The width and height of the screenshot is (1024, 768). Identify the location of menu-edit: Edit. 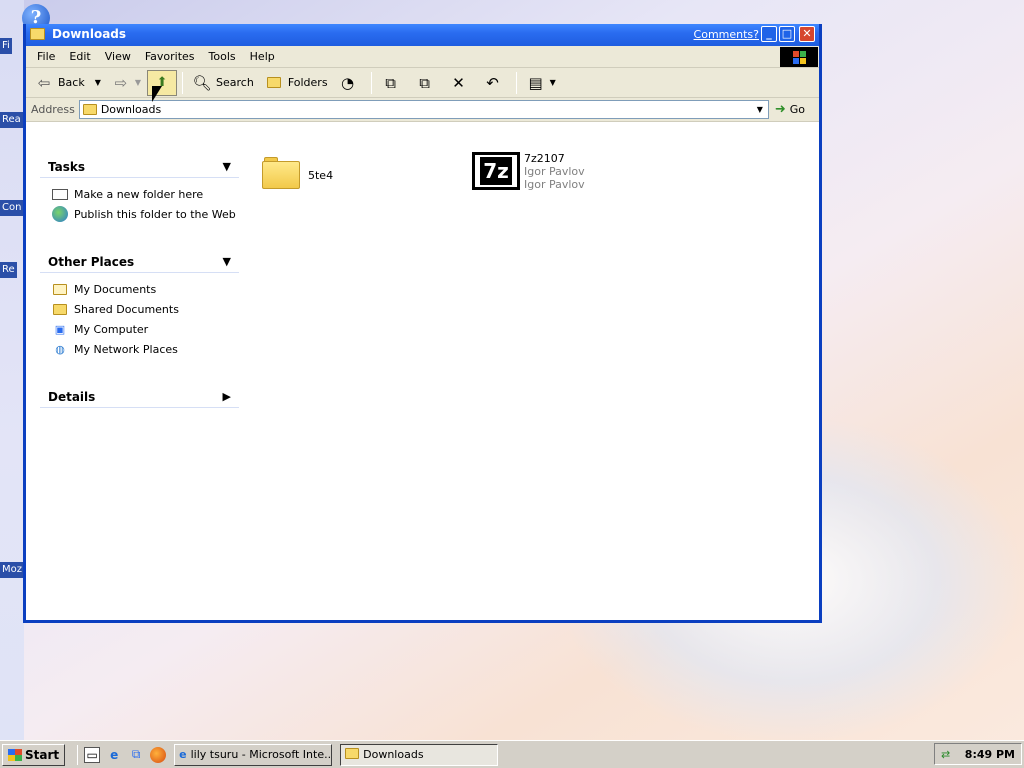
(79, 56).